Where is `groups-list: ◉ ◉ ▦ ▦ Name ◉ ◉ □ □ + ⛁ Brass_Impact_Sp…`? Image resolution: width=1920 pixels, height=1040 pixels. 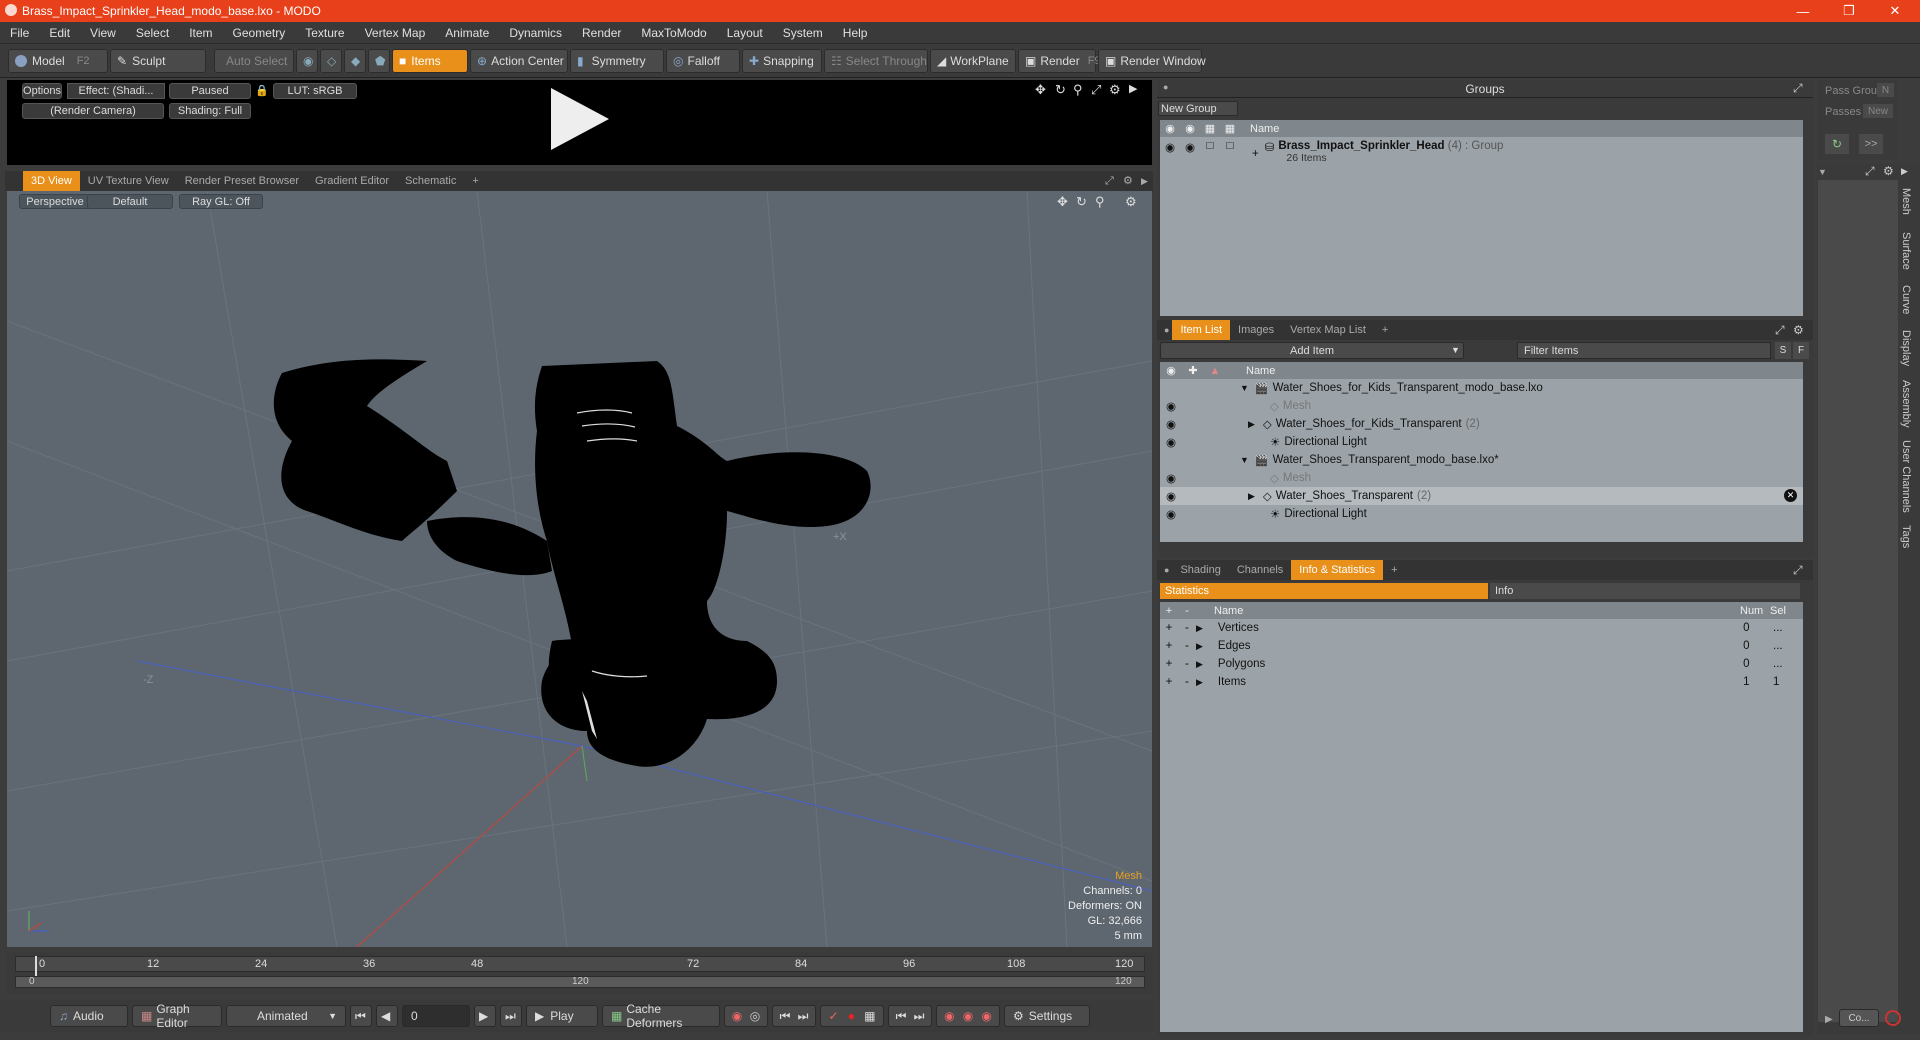
groups-list: ◉ ◉ ▦ ▦ Name ◉ ◉ □ □ + ⛁ Brass_Impact_Sp… is located at coordinates (1481, 218).